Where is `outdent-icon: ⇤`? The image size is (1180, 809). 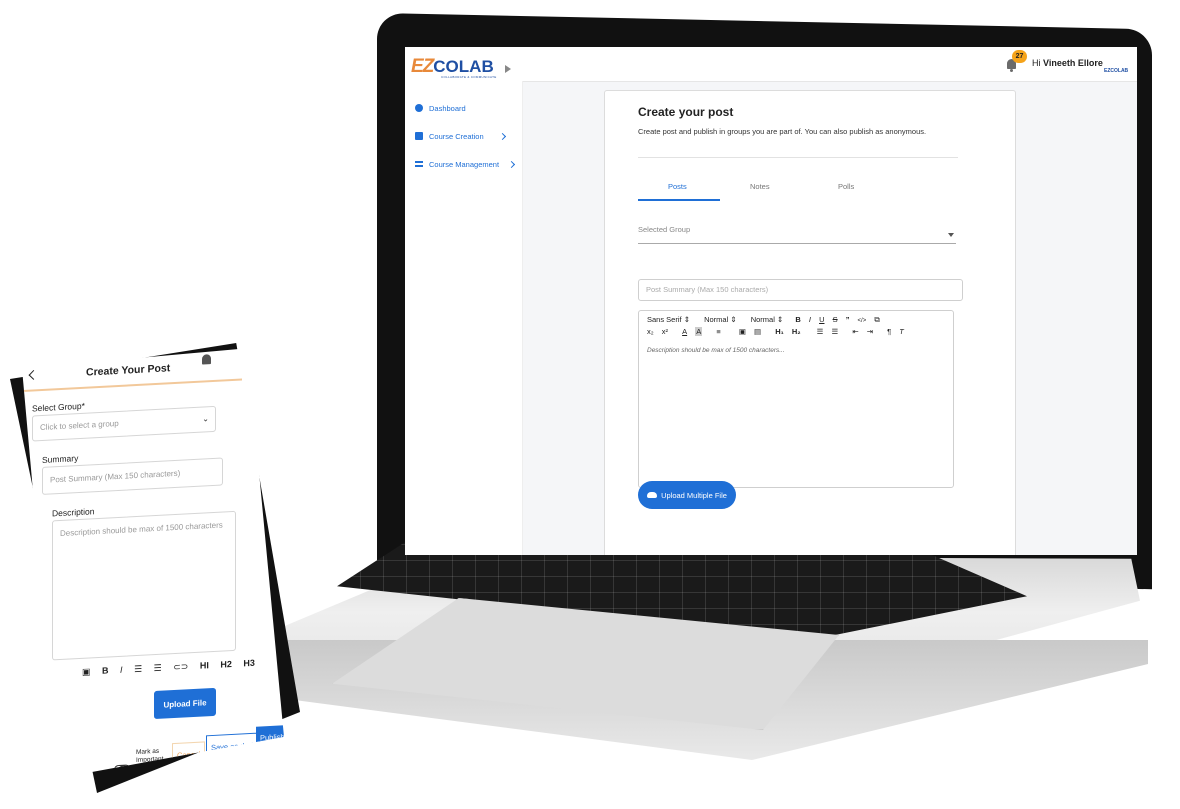 outdent-icon: ⇤ is located at coordinates (855, 331).